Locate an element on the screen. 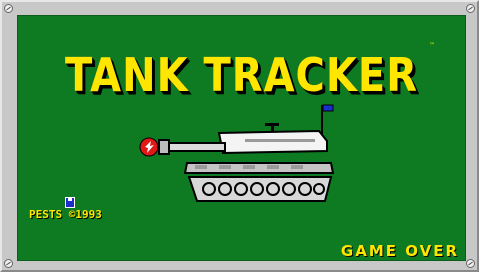 Image resolution: width=479 pixels, height=272 pixels. game-title: TANK TRACKER is located at coordinates (241, 76).